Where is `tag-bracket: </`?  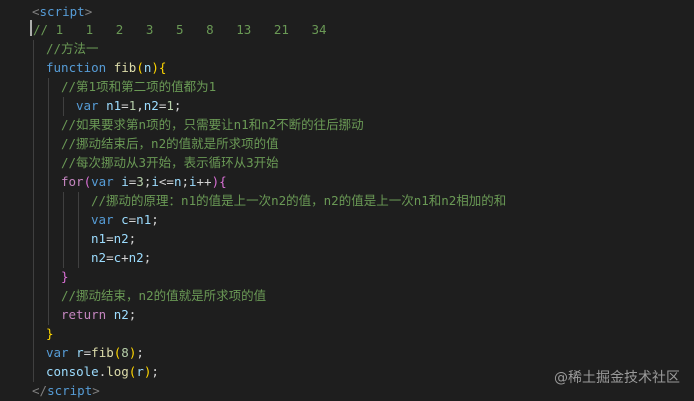
tag-bracket: </ is located at coordinates (40, 390).